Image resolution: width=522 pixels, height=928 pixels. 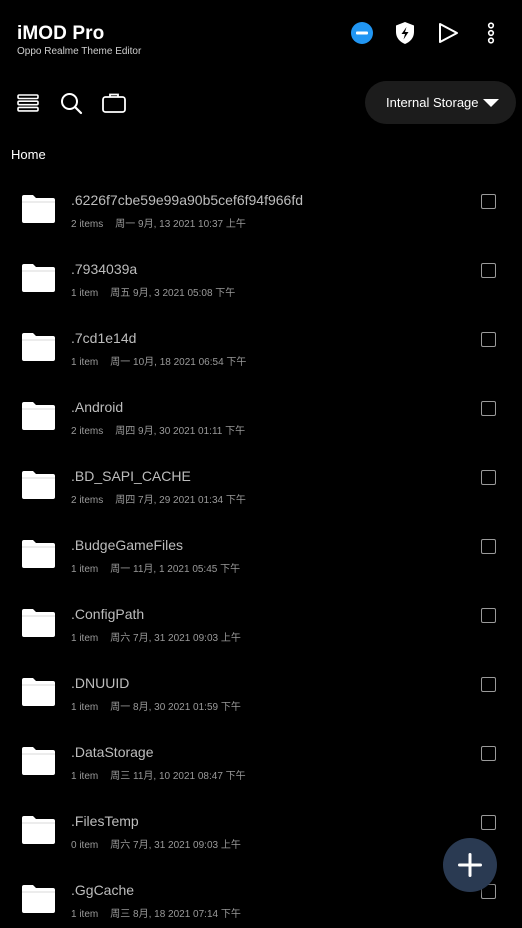 What do you see at coordinates (491, 103) in the screenshot?
I see `caret-down-icon` at bounding box center [491, 103].